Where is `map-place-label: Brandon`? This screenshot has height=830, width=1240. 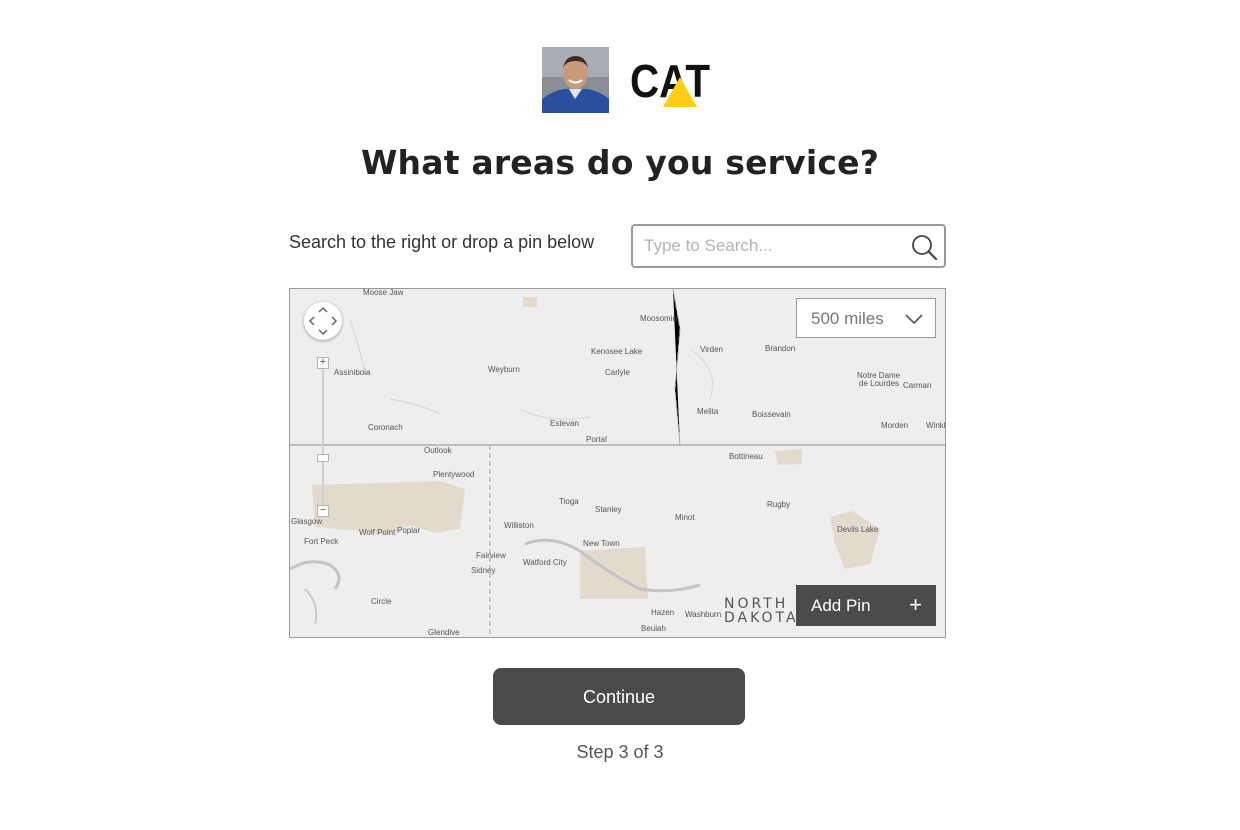
map-place-label: Brandon is located at coordinates (780, 348).